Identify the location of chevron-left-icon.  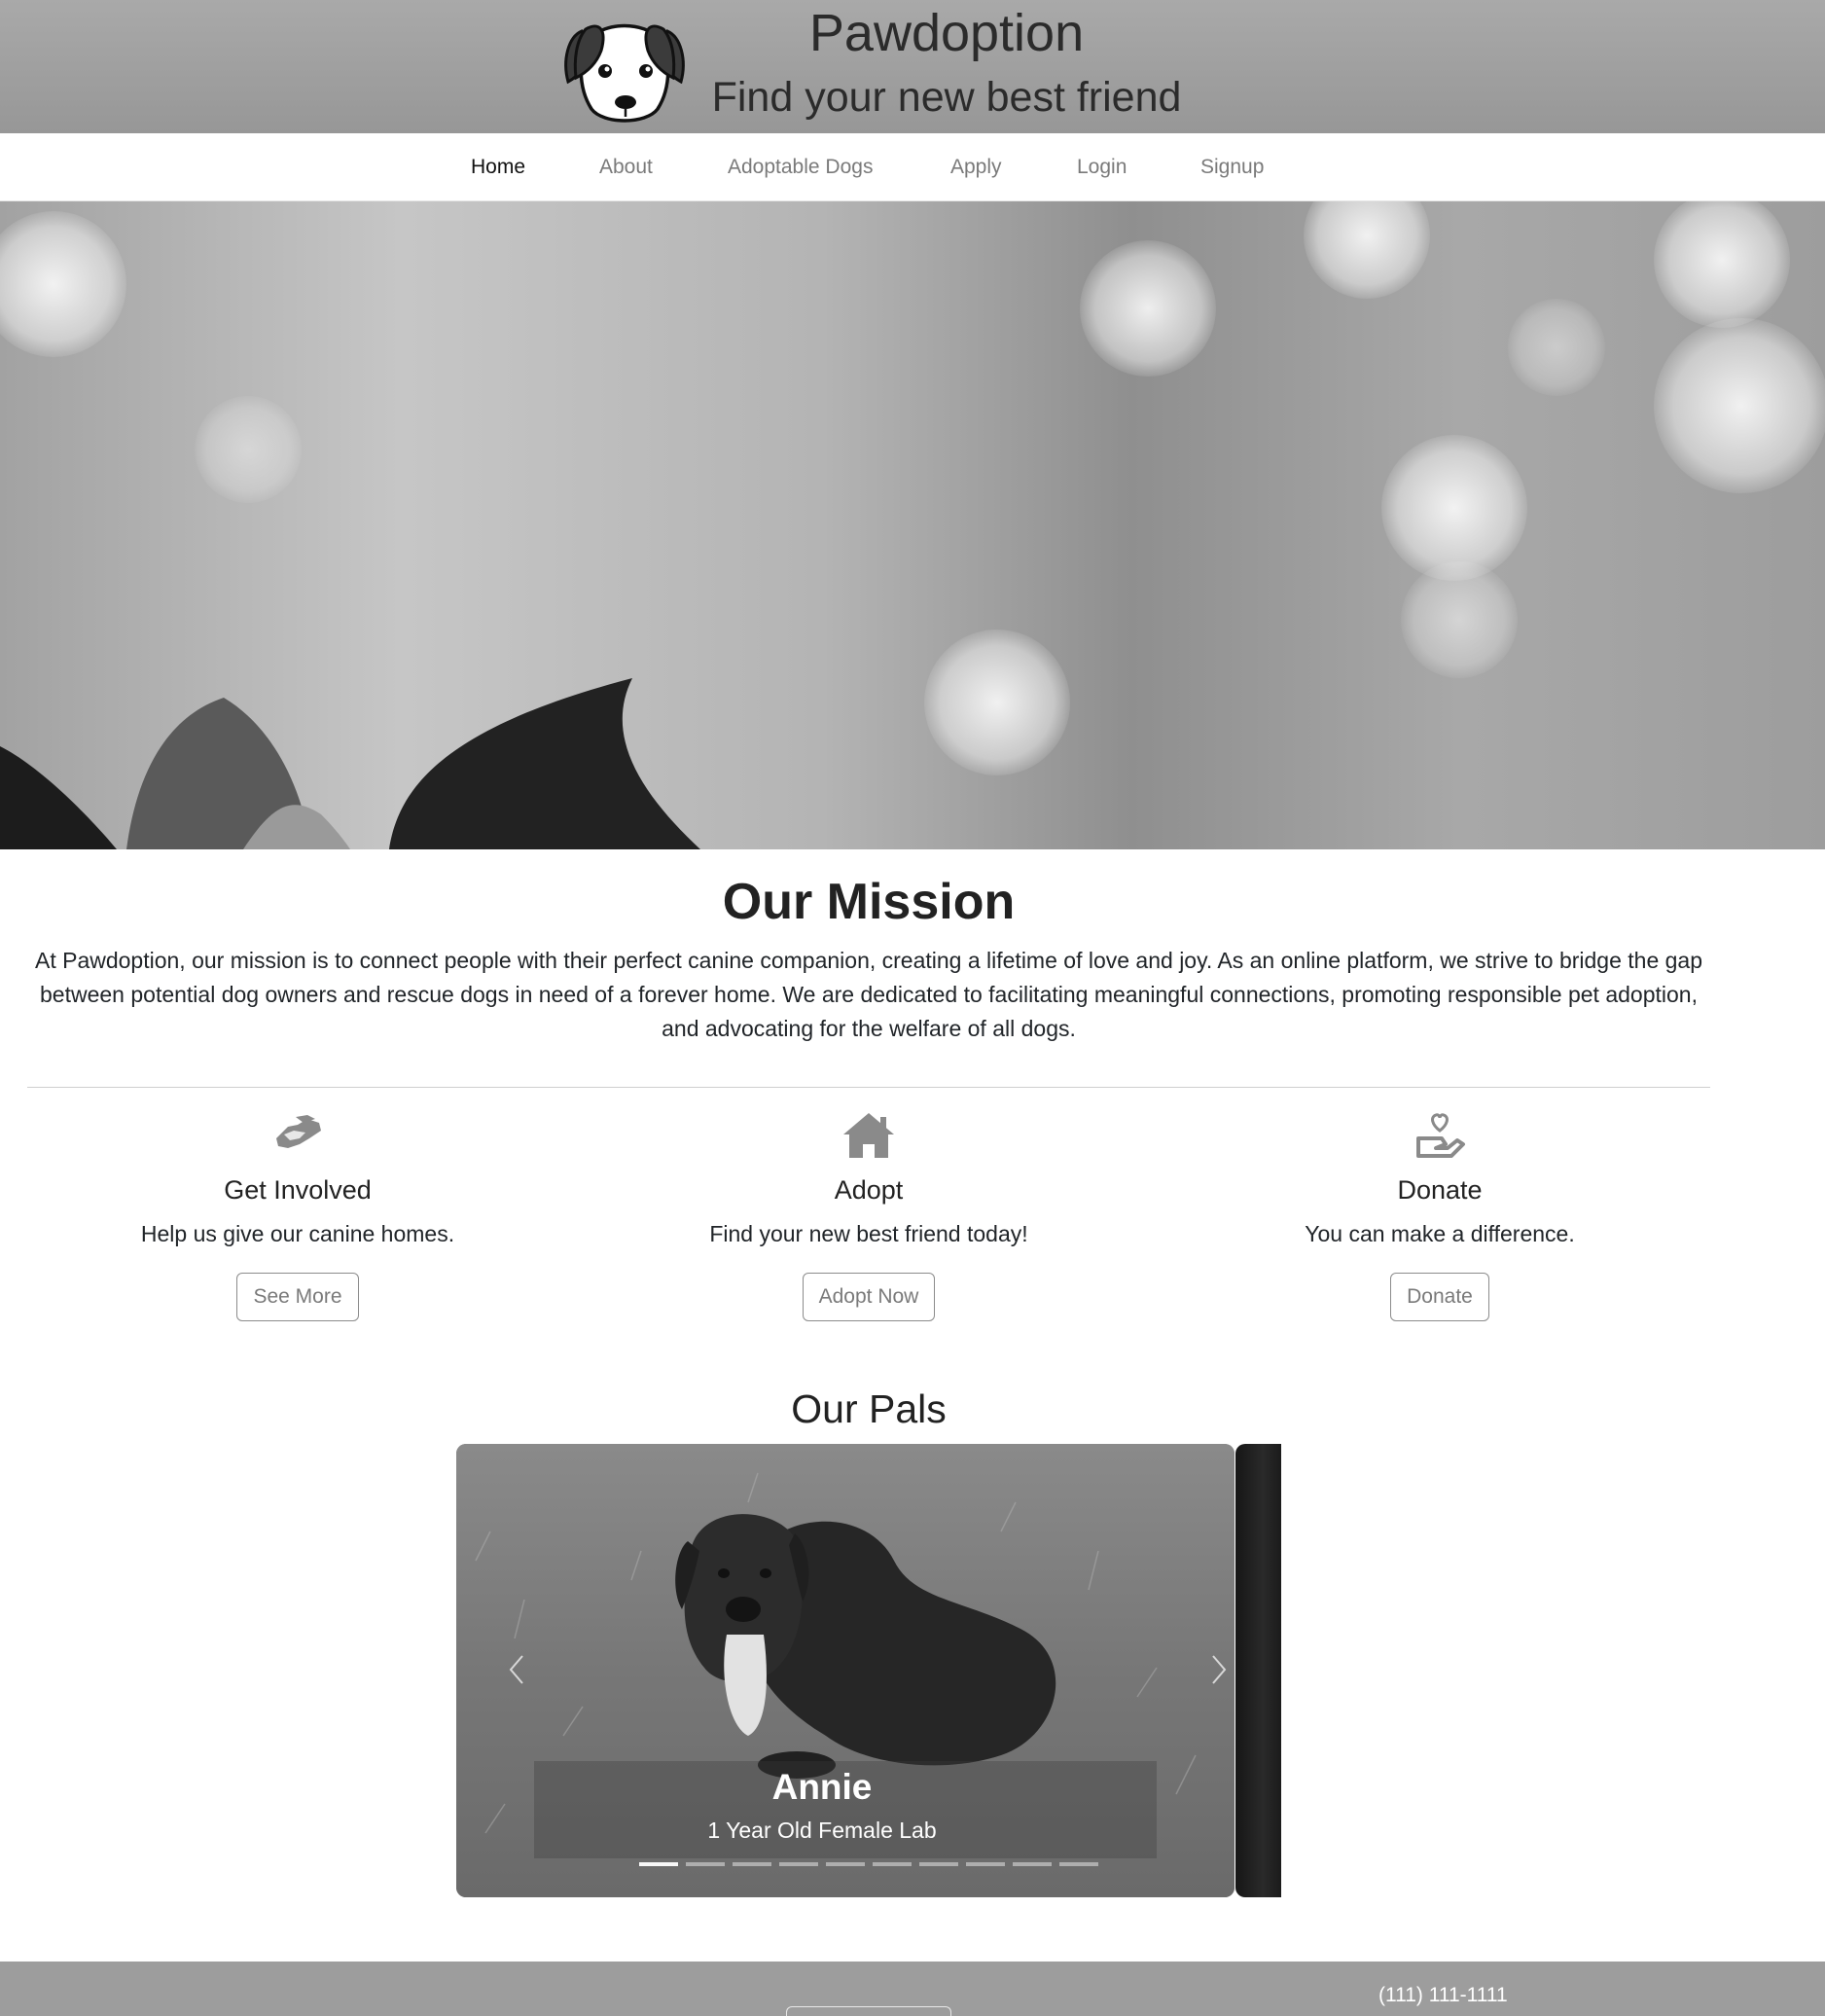
(516, 1669).